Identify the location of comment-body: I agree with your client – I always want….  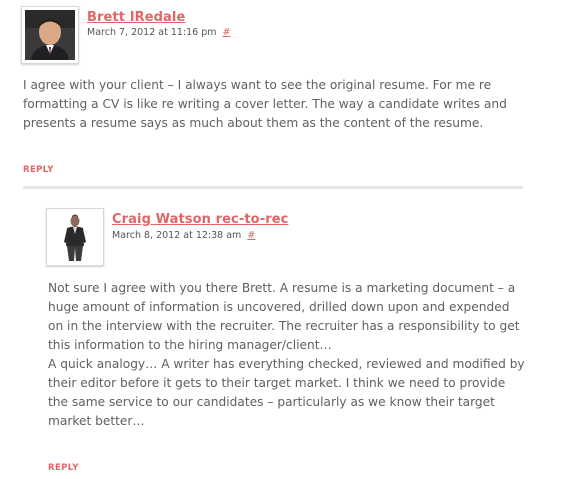
(273, 104).